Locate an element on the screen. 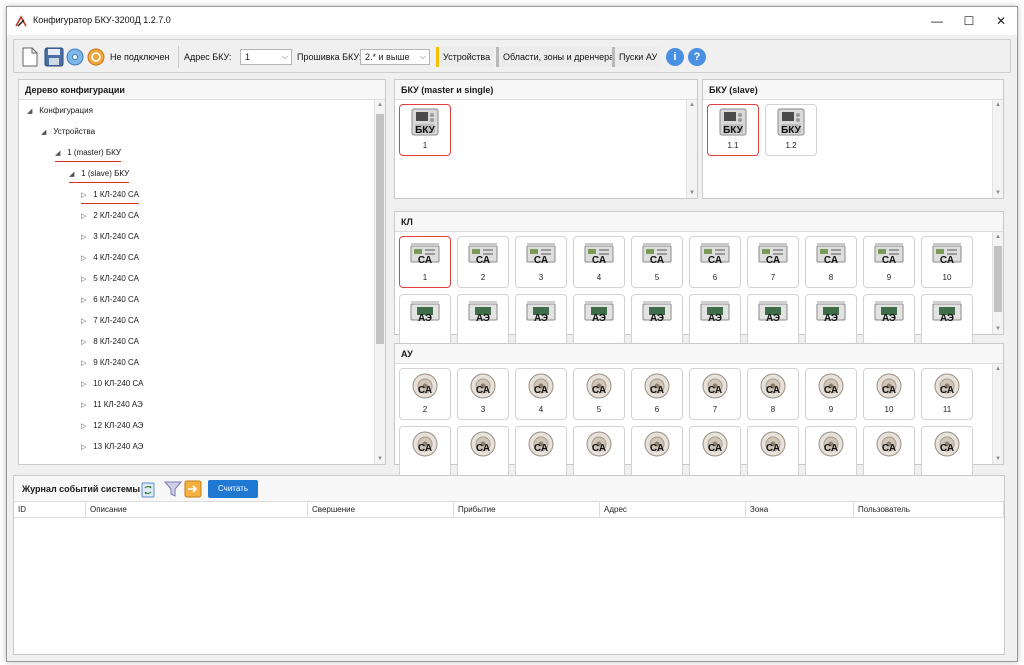  device-tile: СА 1 is located at coordinates (425, 262).